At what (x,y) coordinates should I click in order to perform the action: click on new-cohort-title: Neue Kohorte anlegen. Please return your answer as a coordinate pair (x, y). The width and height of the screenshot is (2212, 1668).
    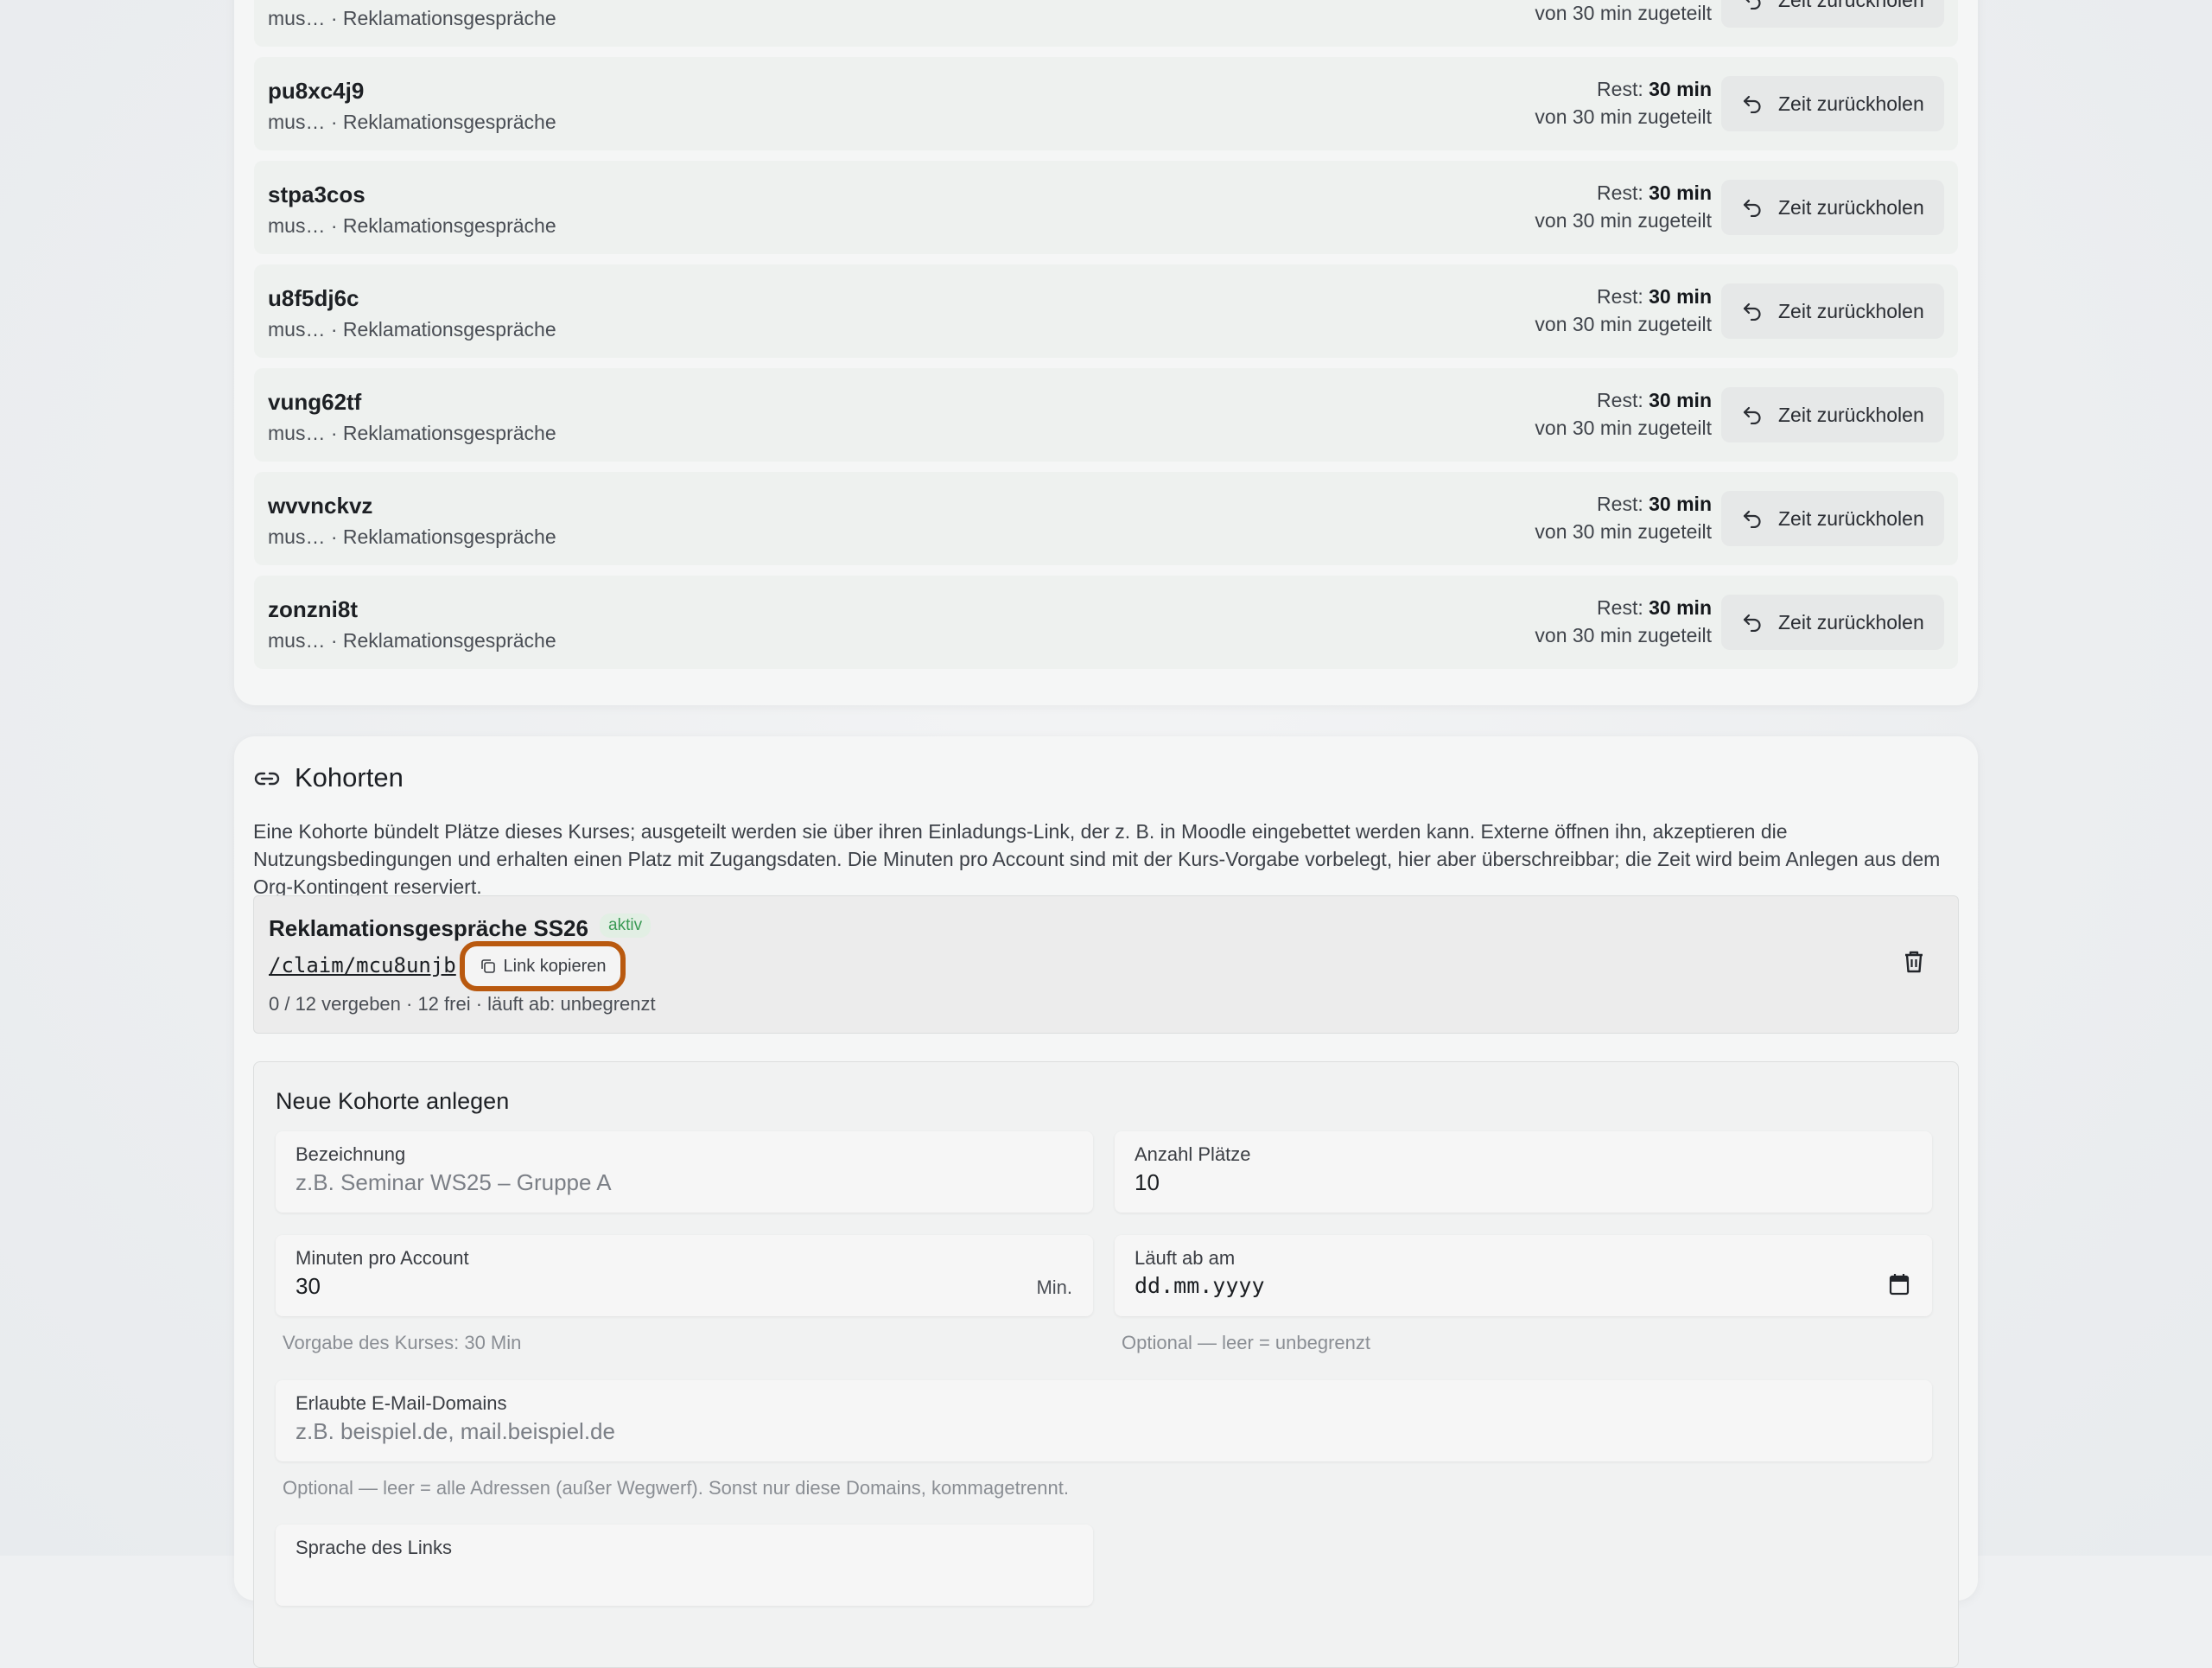
    Looking at the image, I should click on (393, 1101).